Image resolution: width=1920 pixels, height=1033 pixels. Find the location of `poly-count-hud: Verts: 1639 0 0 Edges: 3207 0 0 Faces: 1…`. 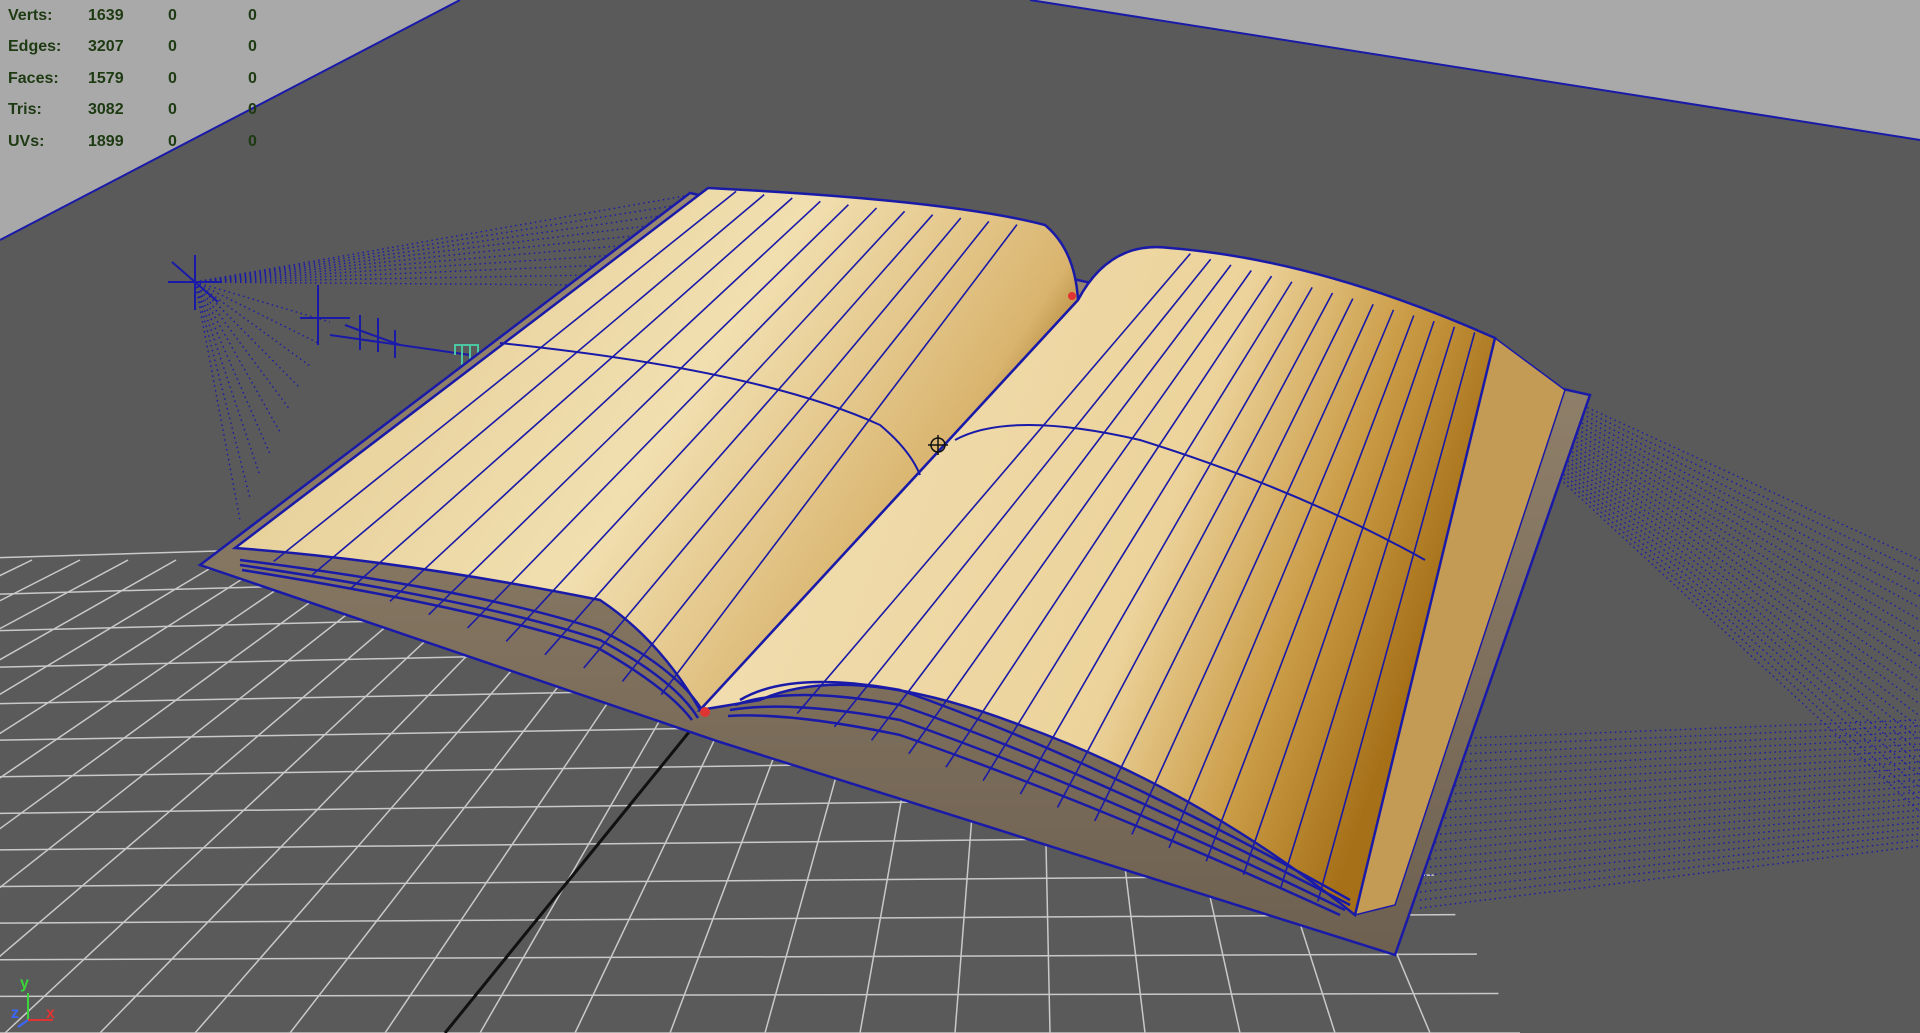

poly-count-hud: Verts: 1639 0 0 Edges: 3207 0 0 Faces: 1… is located at coordinates (168, 79).